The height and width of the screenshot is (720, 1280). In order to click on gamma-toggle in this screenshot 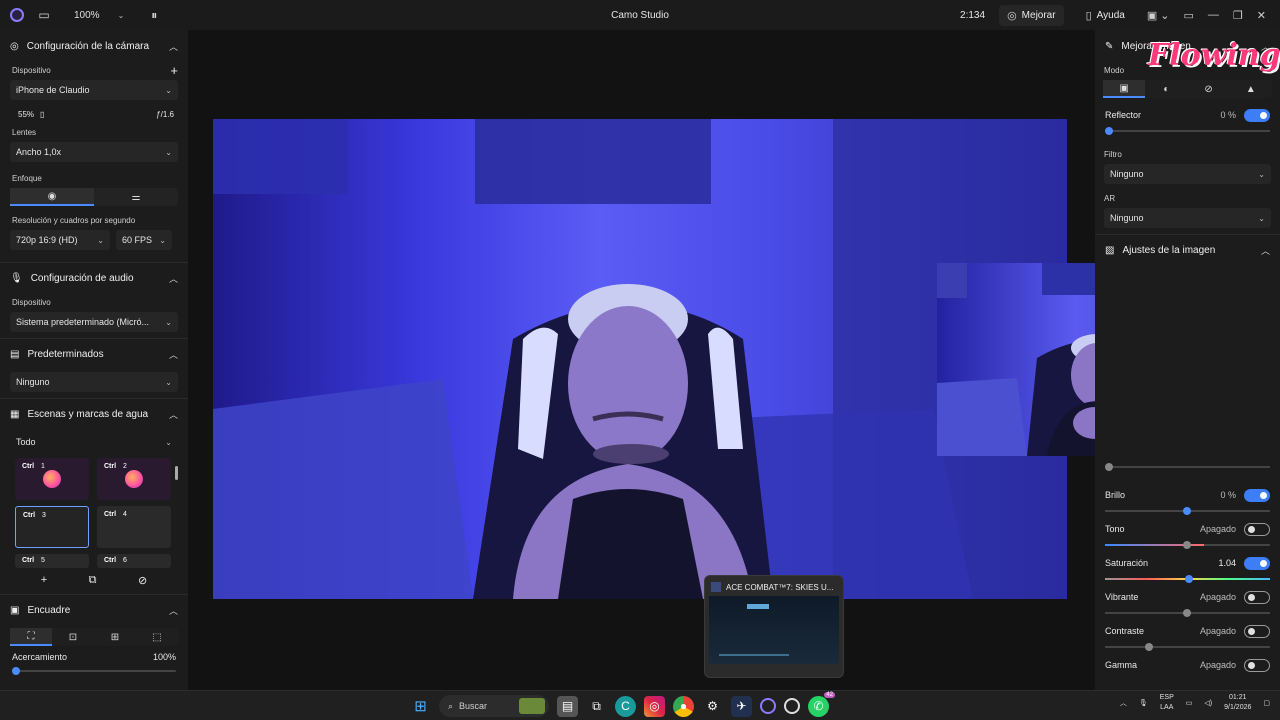, I will do `click(1257, 665)`.